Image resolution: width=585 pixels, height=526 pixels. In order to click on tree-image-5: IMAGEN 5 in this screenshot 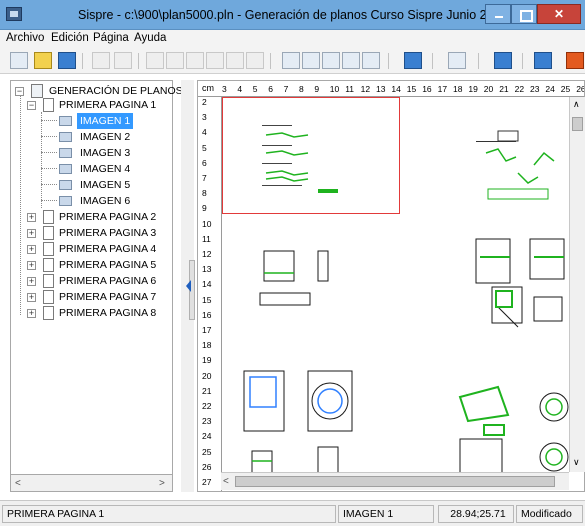, I will do `click(91, 185)`.